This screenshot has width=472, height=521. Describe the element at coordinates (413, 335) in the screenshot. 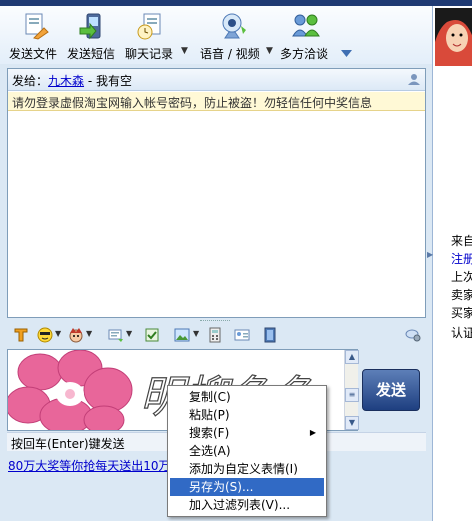

I see `message-log-icon` at that location.